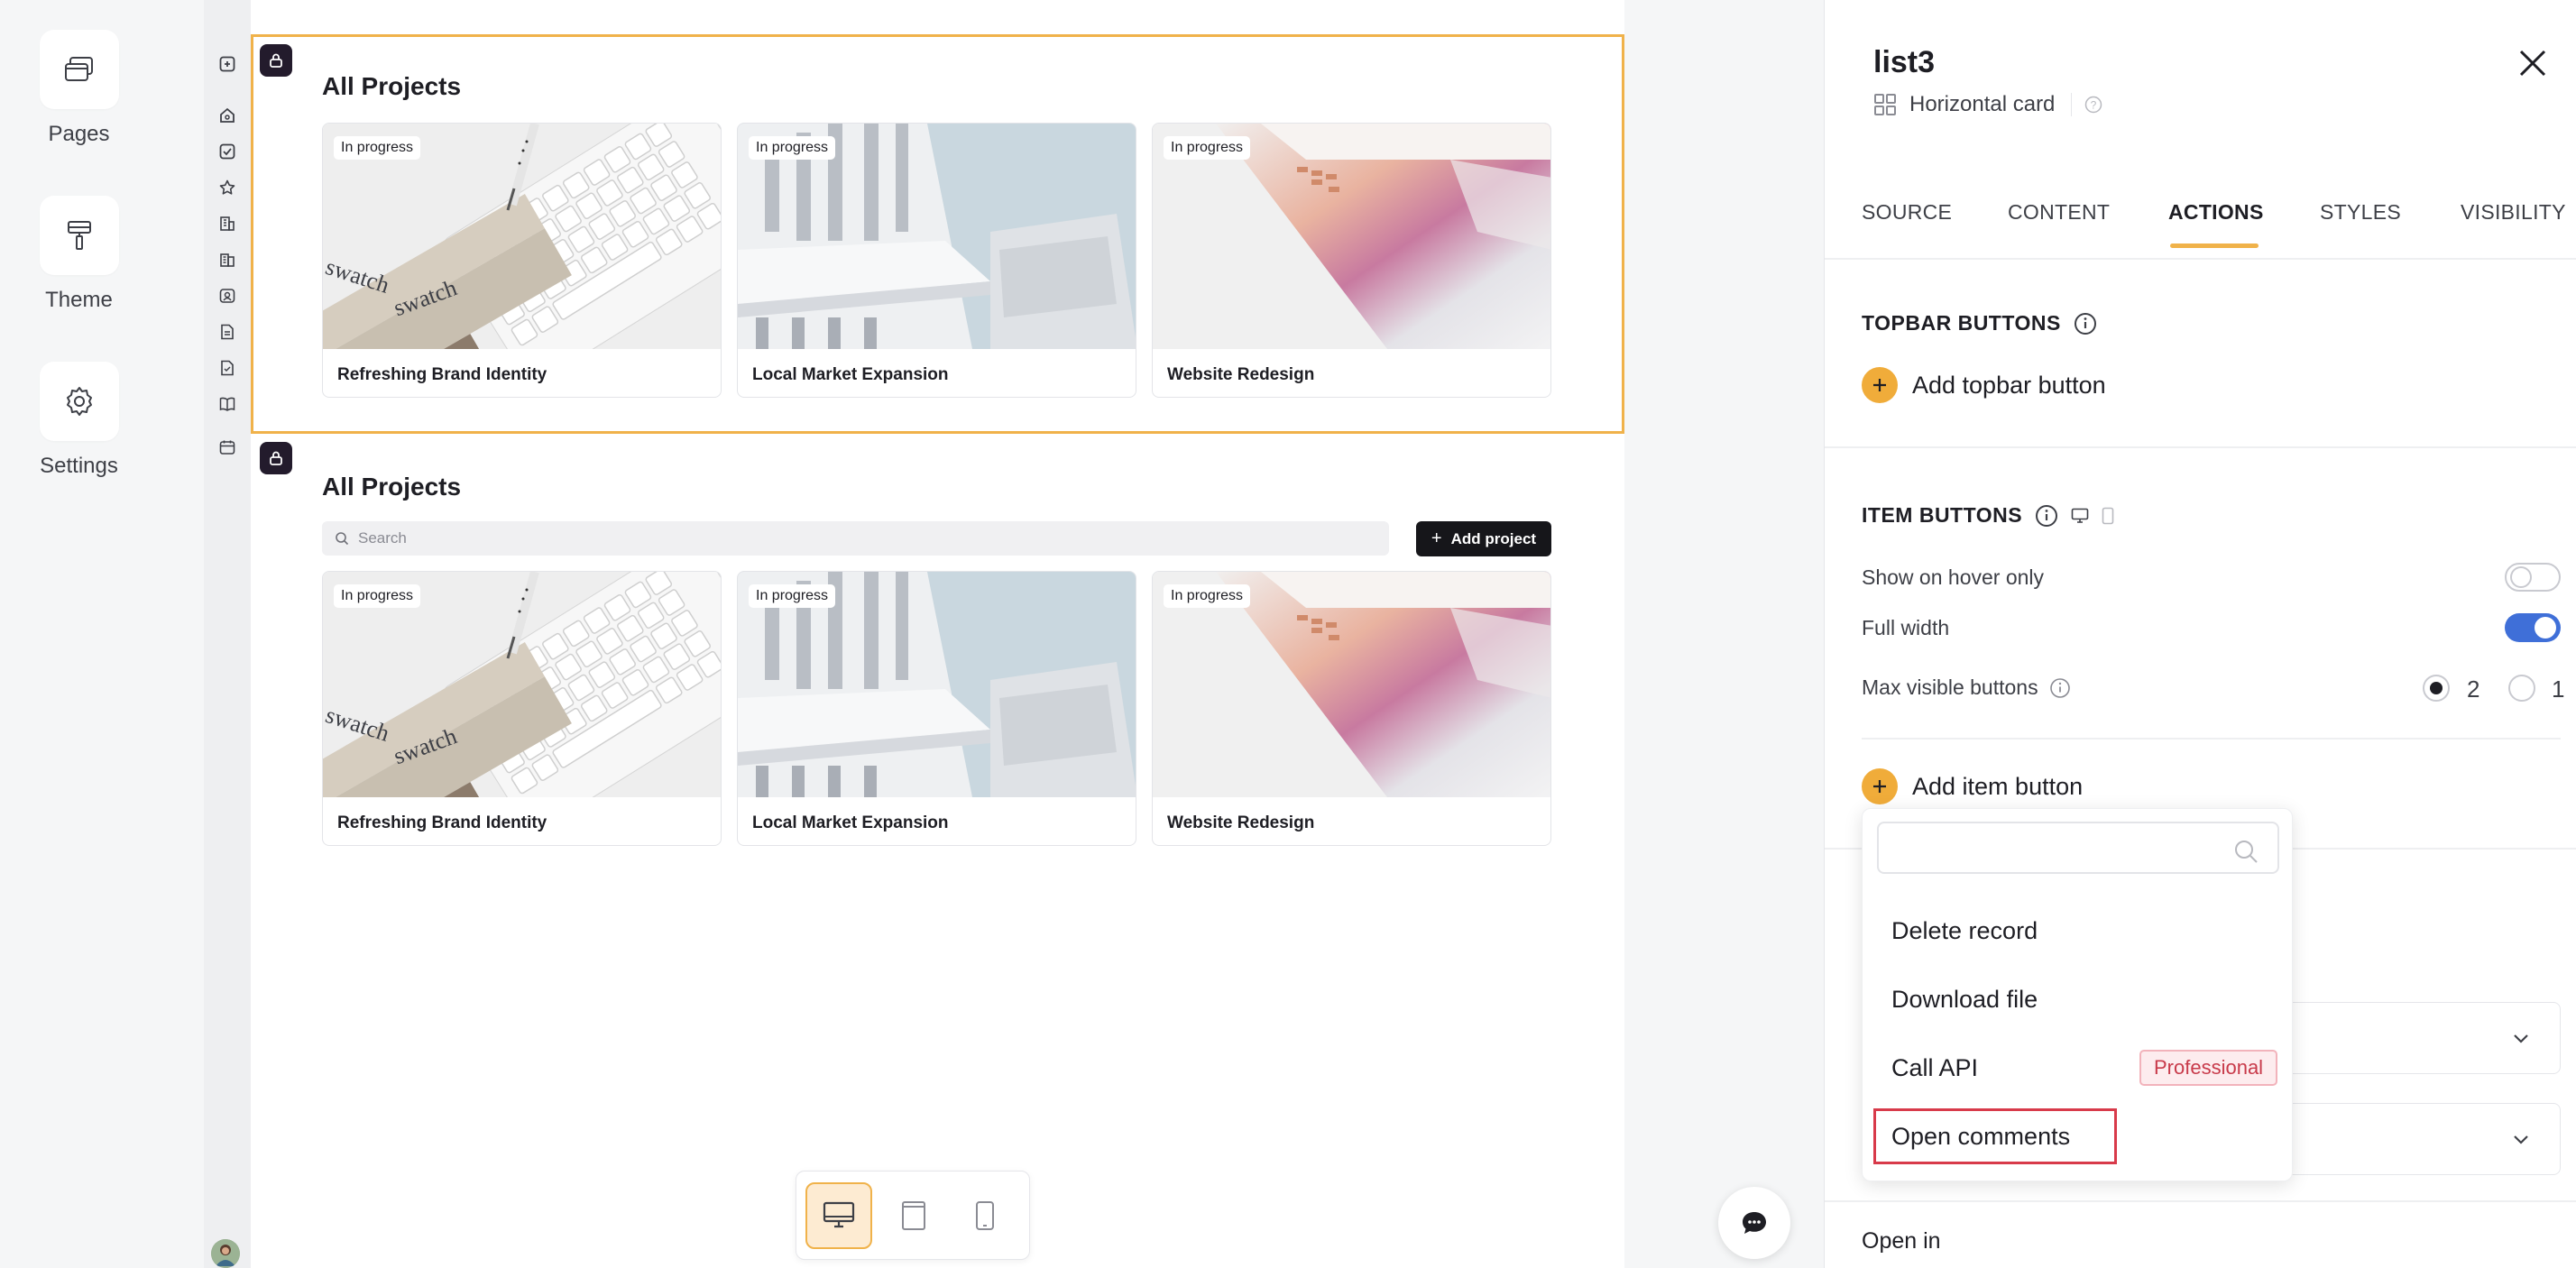 Image resolution: width=2576 pixels, height=1268 pixels. Describe the element at coordinates (227, 151) in the screenshot. I see `checklist-icon` at that location.